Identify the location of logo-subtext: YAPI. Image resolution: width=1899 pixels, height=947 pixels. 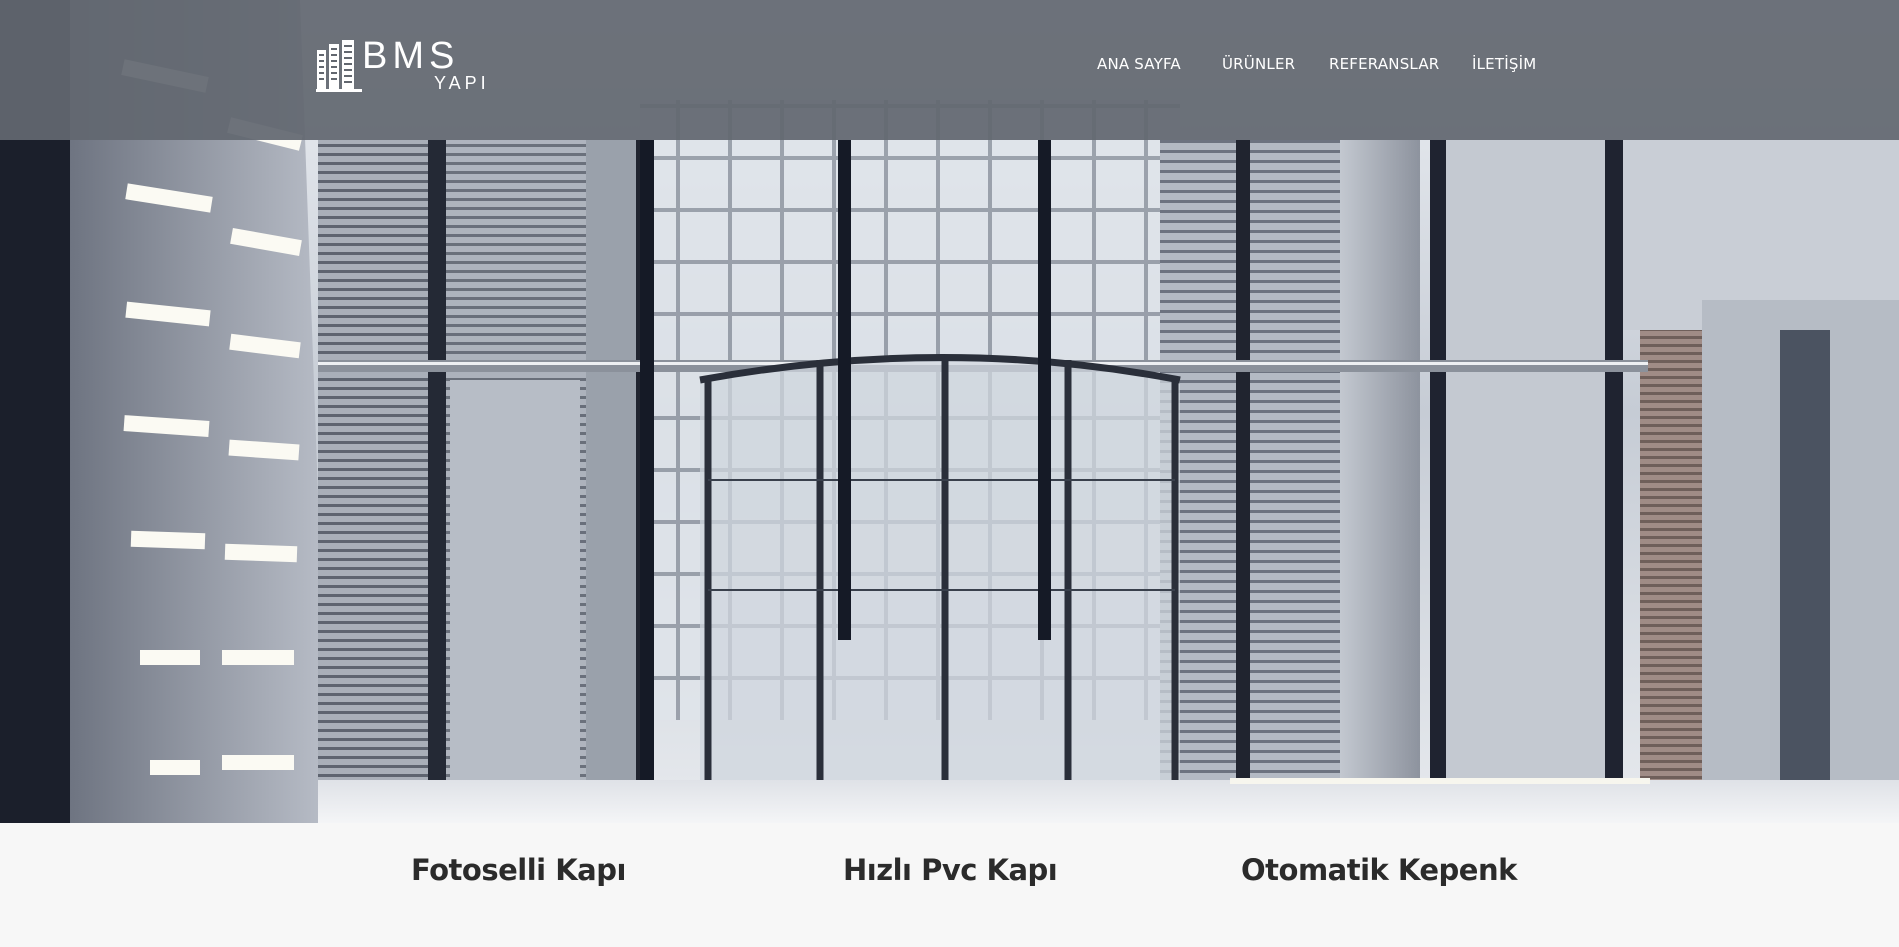
(462, 83).